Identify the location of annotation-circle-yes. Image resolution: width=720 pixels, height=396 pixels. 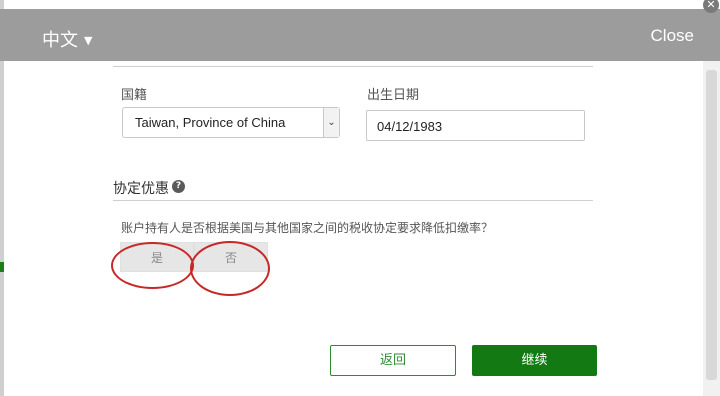
(152, 265).